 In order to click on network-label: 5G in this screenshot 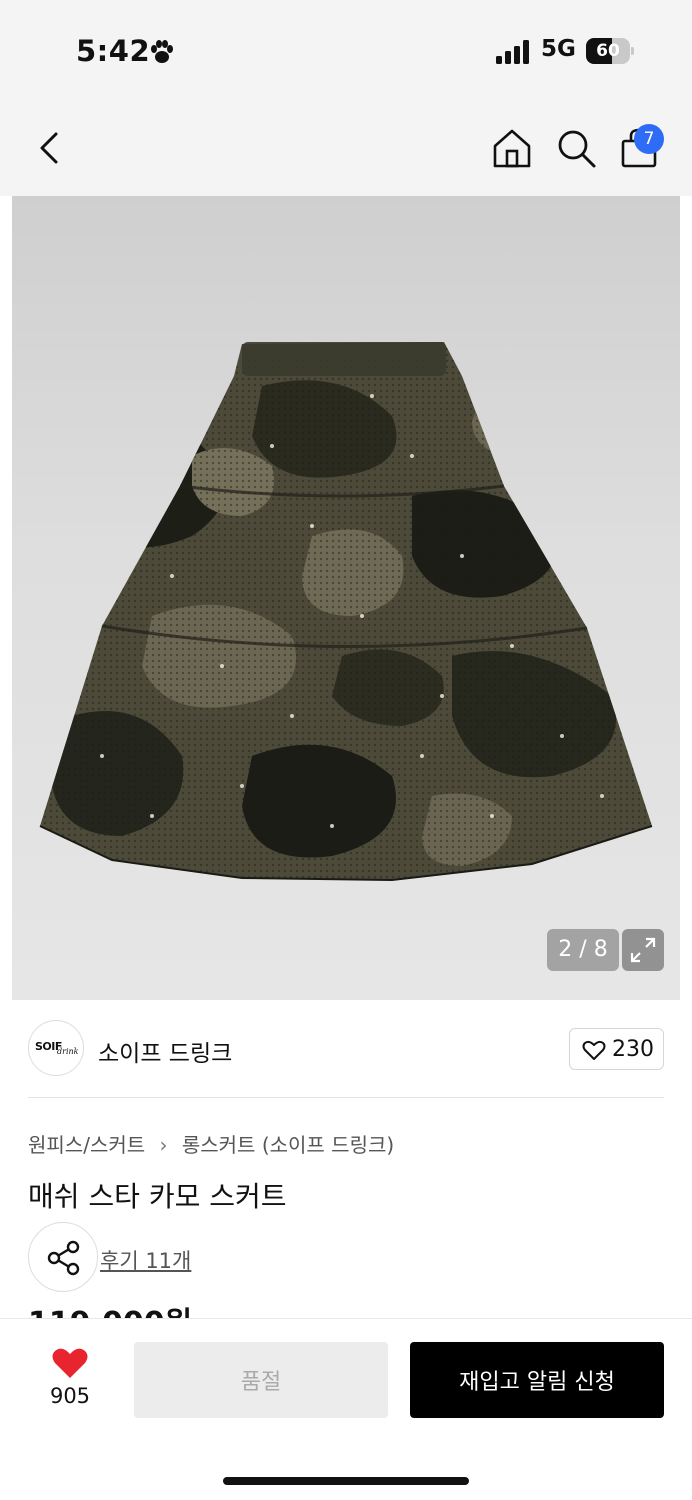, I will do `click(558, 49)`.